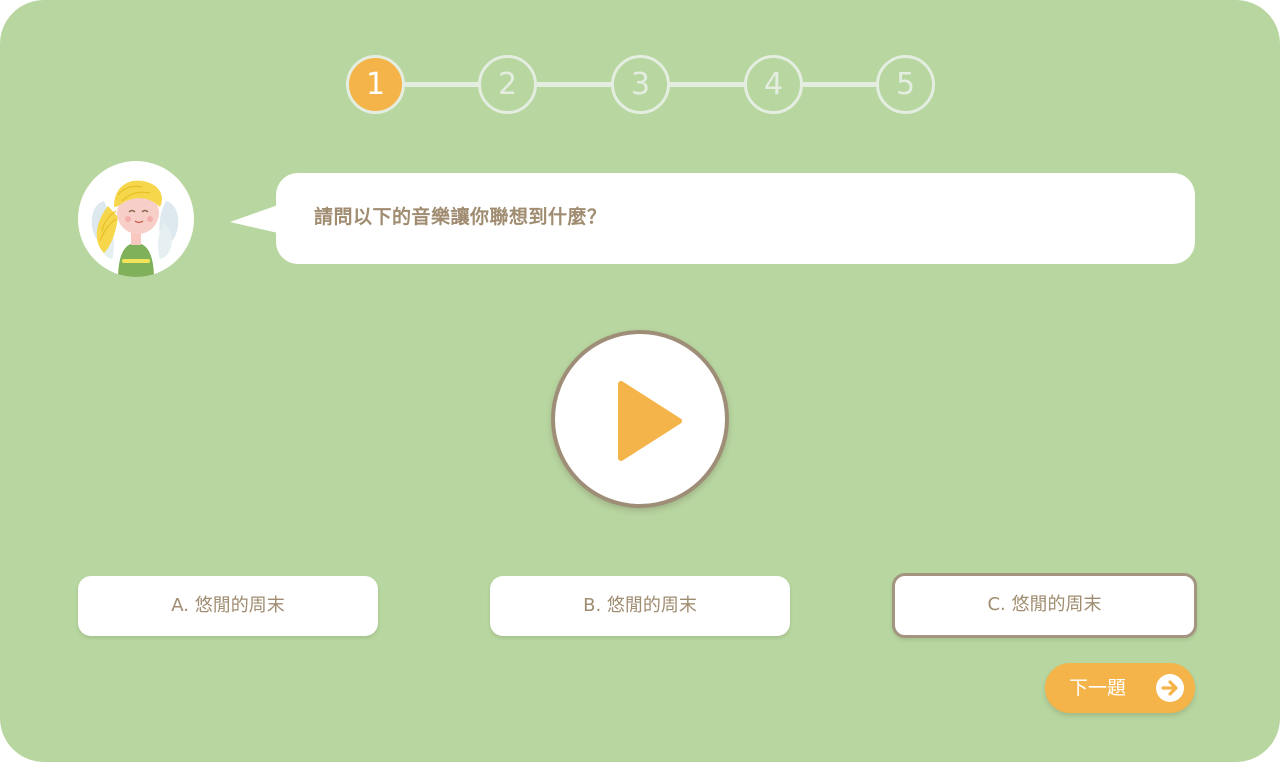  What do you see at coordinates (735, 218) in the screenshot?
I see `speech-bubble: 請問以下的音樂讓你聯想到什麼？` at bounding box center [735, 218].